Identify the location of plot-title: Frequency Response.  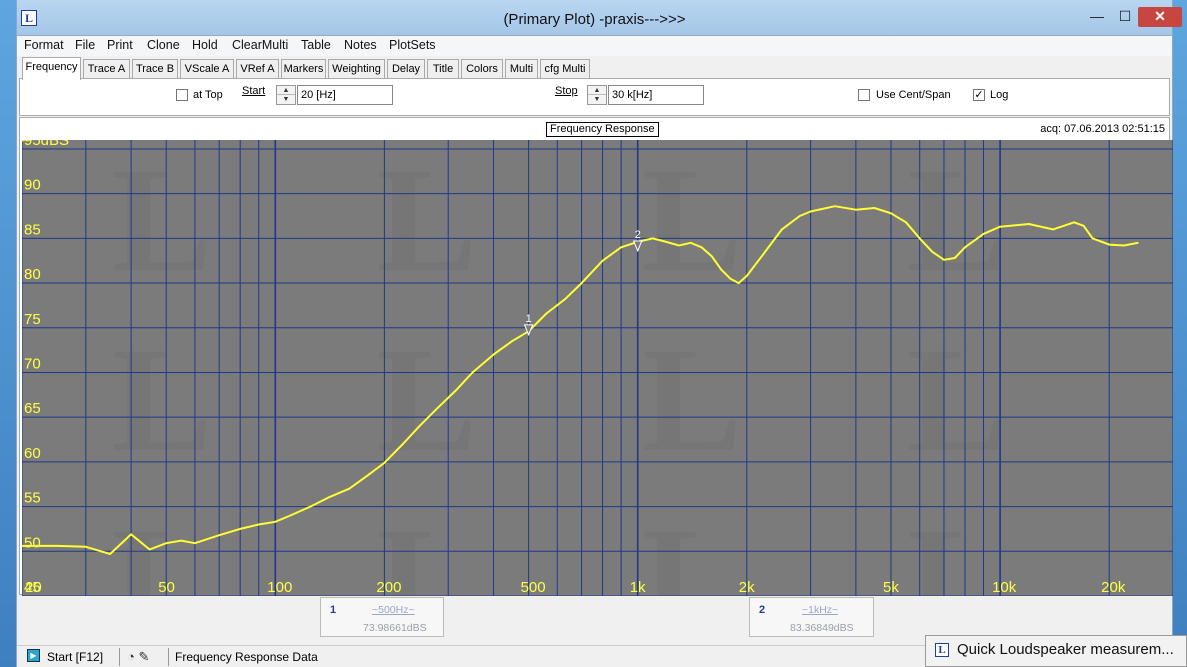
(602, 129).